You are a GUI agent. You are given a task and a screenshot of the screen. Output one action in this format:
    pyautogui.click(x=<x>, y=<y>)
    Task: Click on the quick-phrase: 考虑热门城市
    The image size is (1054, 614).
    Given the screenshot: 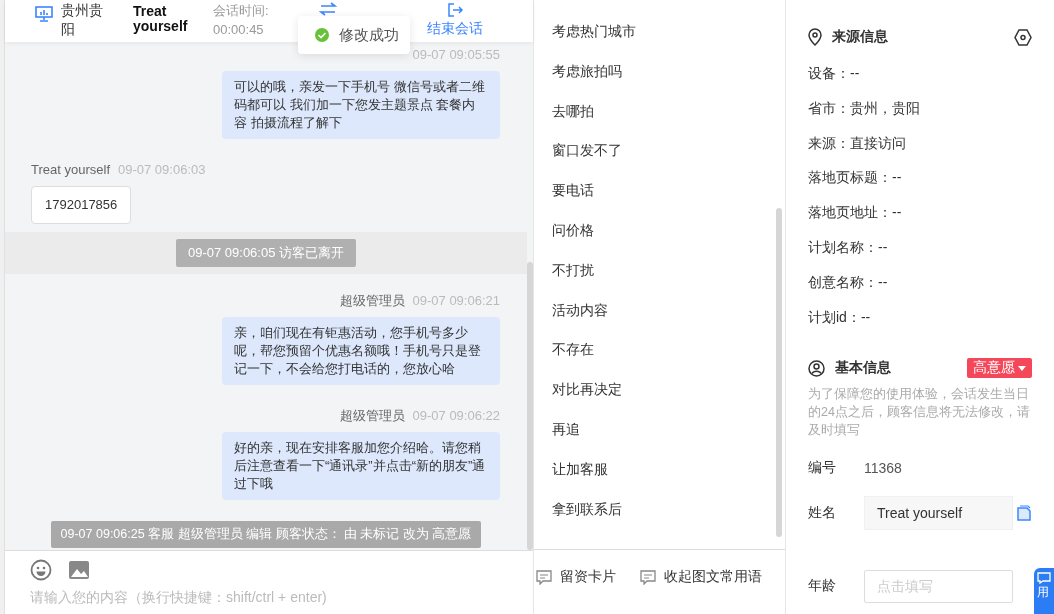 What is the action you would take?
    pyautogui.click(x=664, y=40)
    